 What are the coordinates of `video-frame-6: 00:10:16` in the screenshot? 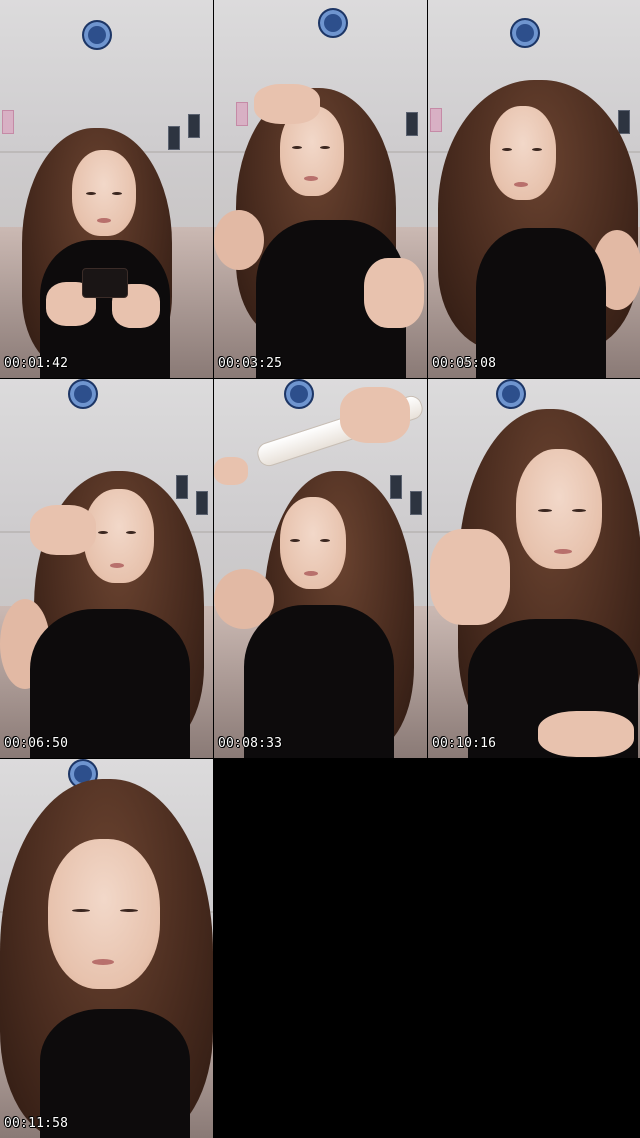 It's located at (534, 568).